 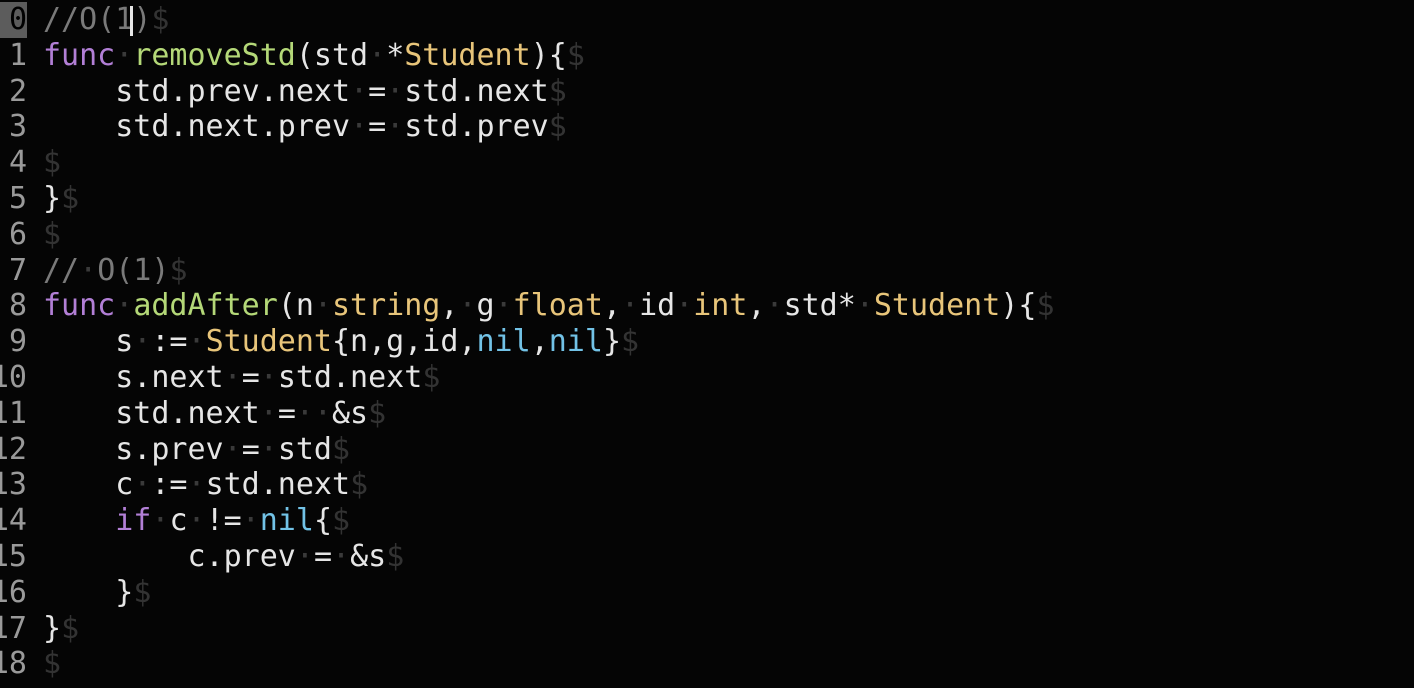 What do you see at coordinates (214, 55) in the screenshot?
I see `code-token-func: removeStd` at bounding box center [214, 55].